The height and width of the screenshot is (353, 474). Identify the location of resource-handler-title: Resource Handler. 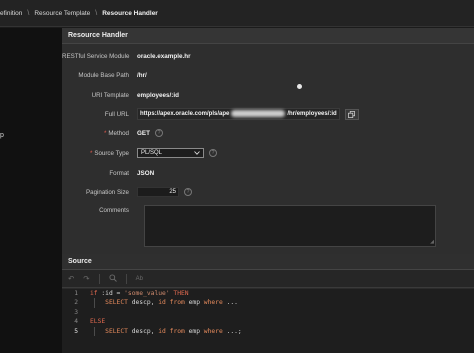
(268, 36).